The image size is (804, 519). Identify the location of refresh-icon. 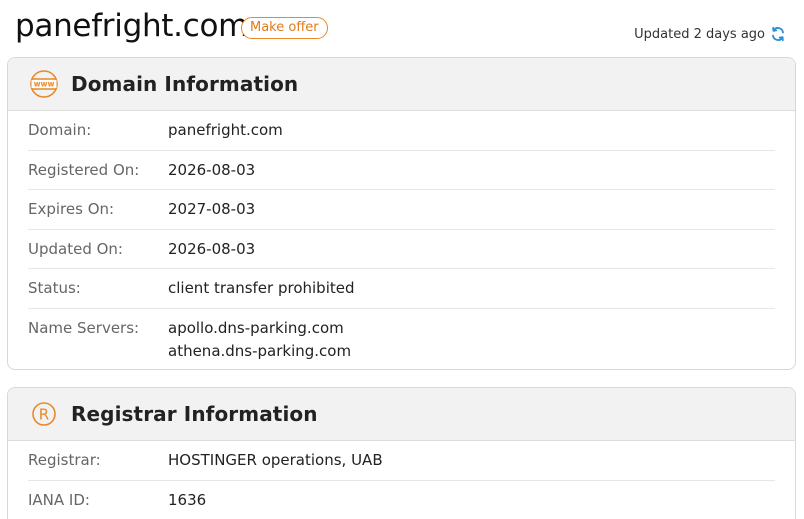
(778, 34).